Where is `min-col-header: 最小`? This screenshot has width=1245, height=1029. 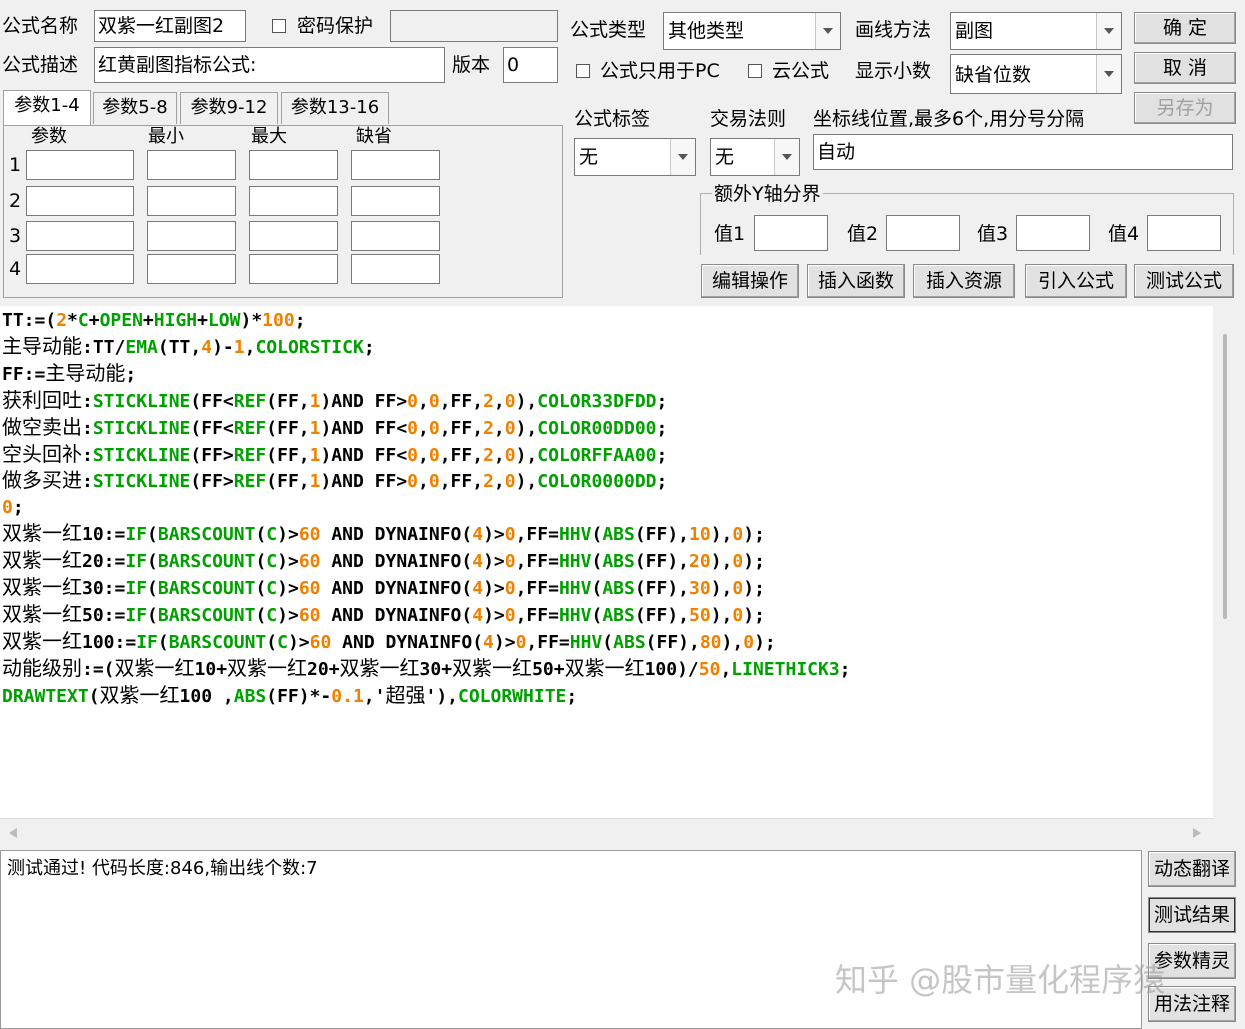
min-col-header: 最小 is located at coordinates (166, 136).